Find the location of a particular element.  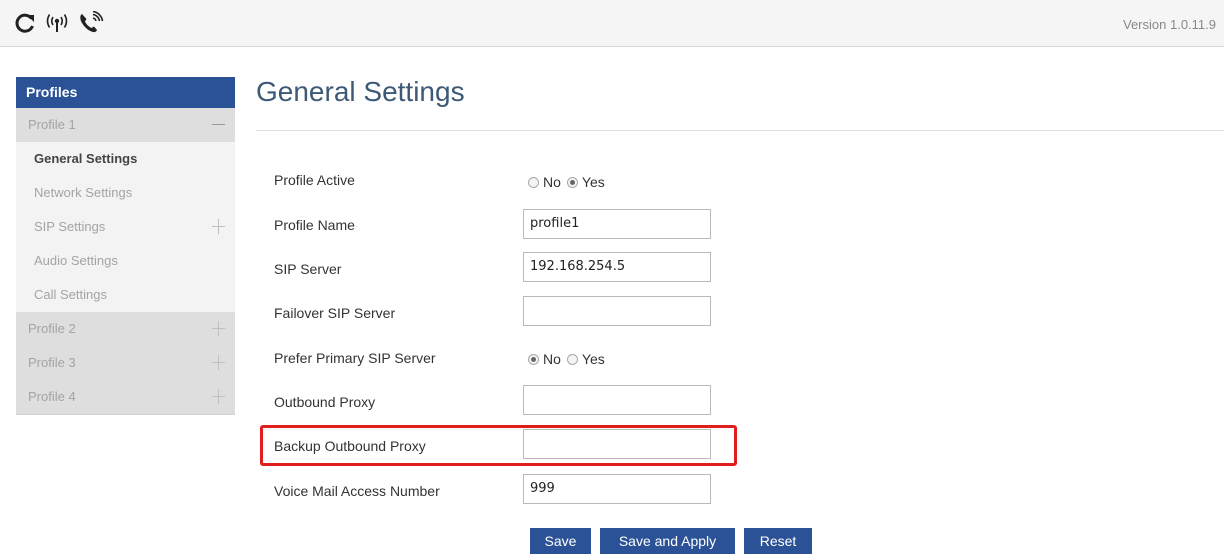

phone-ringing-icon is located at coordinates (92, 22).